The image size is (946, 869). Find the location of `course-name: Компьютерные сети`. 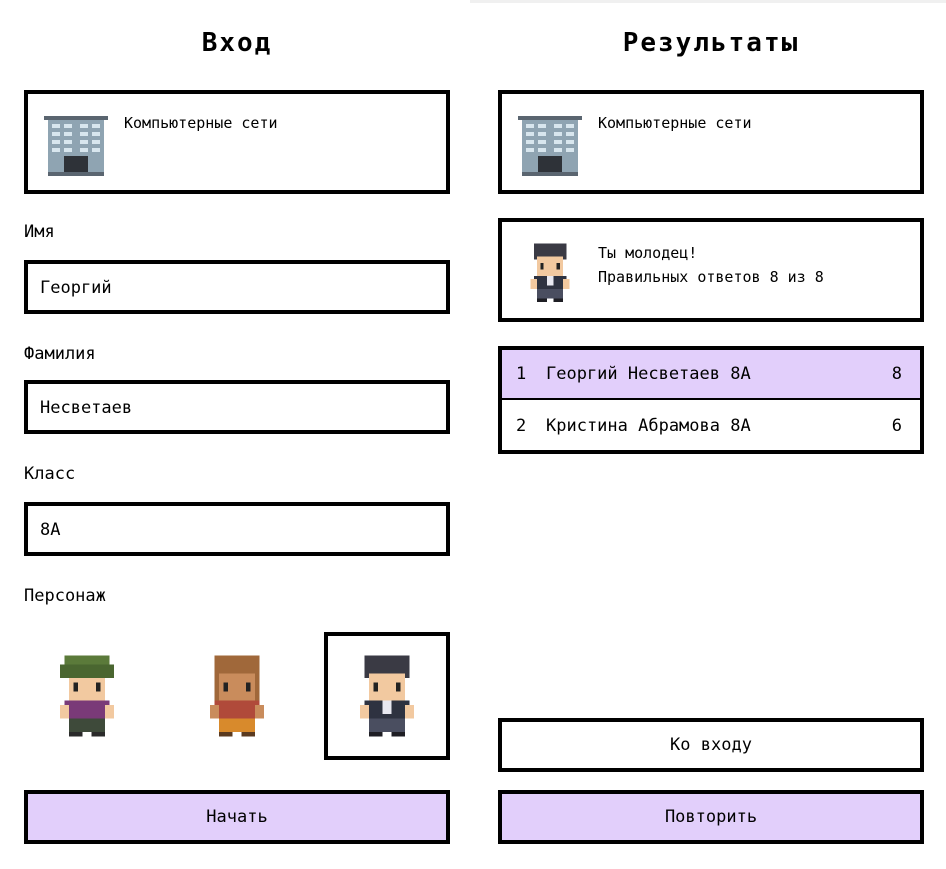

course-name: Компьютерные сети is located at coordinates (201, 123).